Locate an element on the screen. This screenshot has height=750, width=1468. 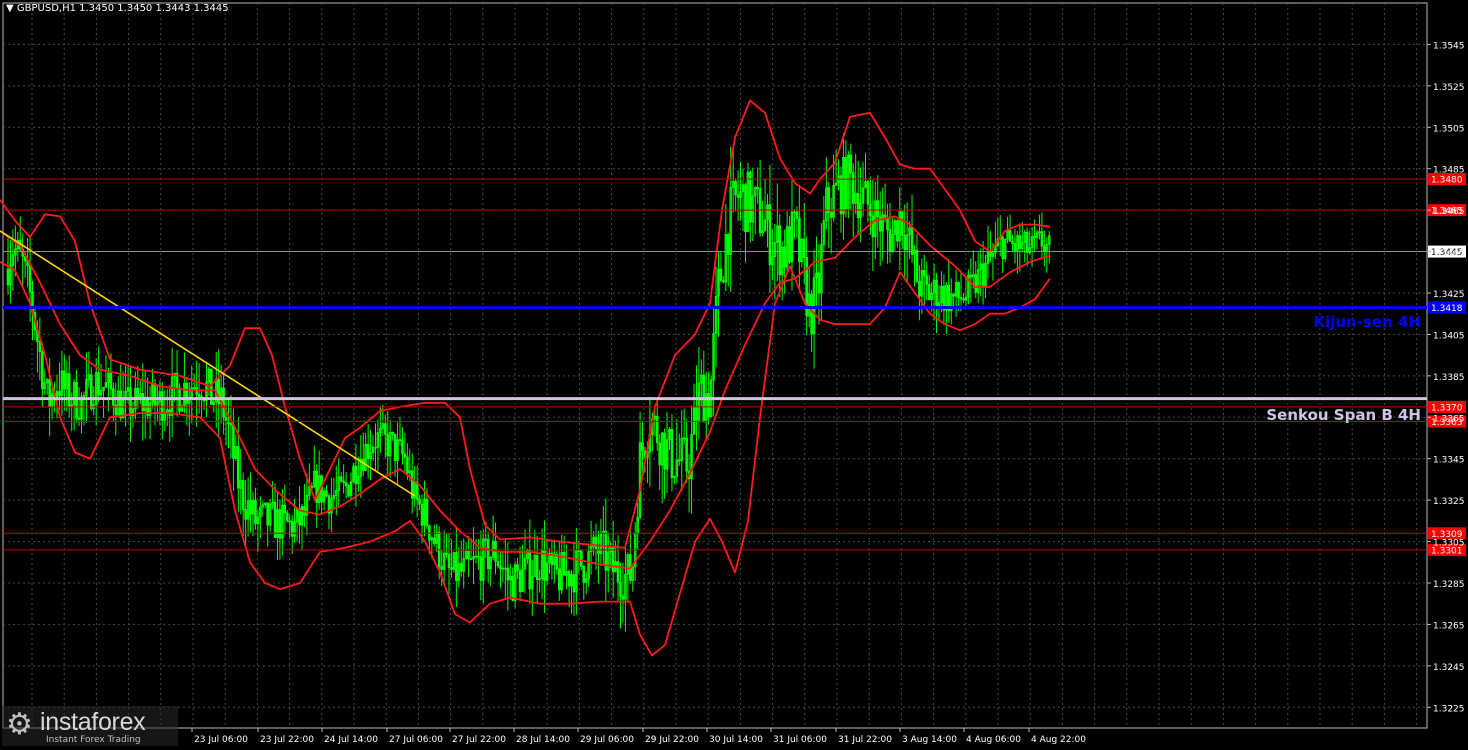
y-tick-label: 1.3325 is located at coordinates (1449, 502).